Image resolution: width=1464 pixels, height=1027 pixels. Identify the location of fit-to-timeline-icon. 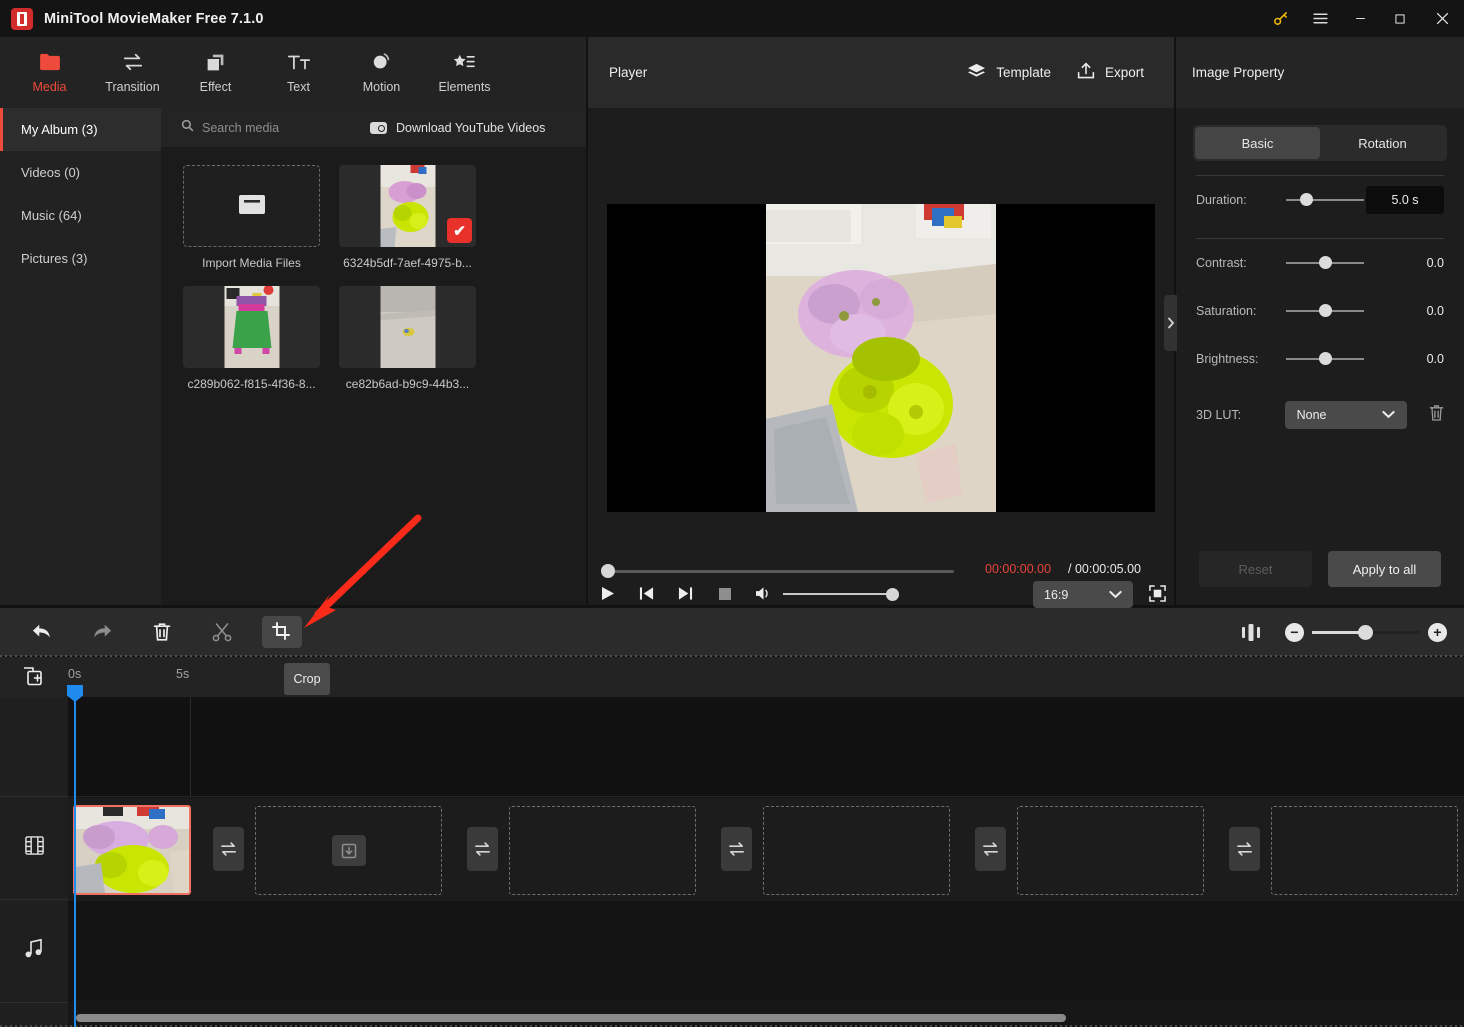
(1251, 632).